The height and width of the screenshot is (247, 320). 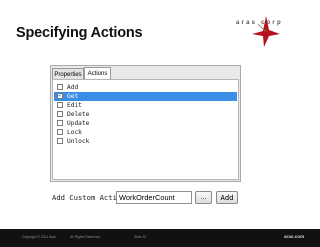 What do you see at coordinates (74, 132) in the screenshot?
I see `list-item-label: Lock` at bounding box center [74, 132].